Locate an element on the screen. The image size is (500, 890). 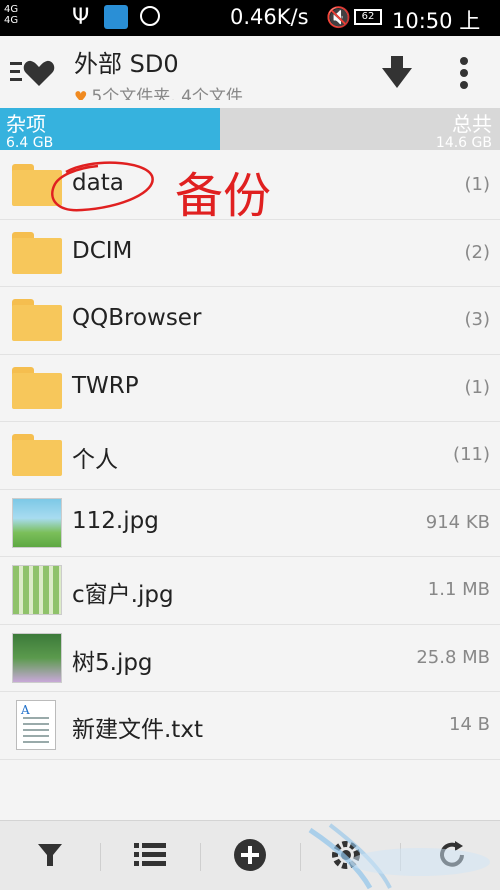
more-options-icon is located at coordinates (464, 73).